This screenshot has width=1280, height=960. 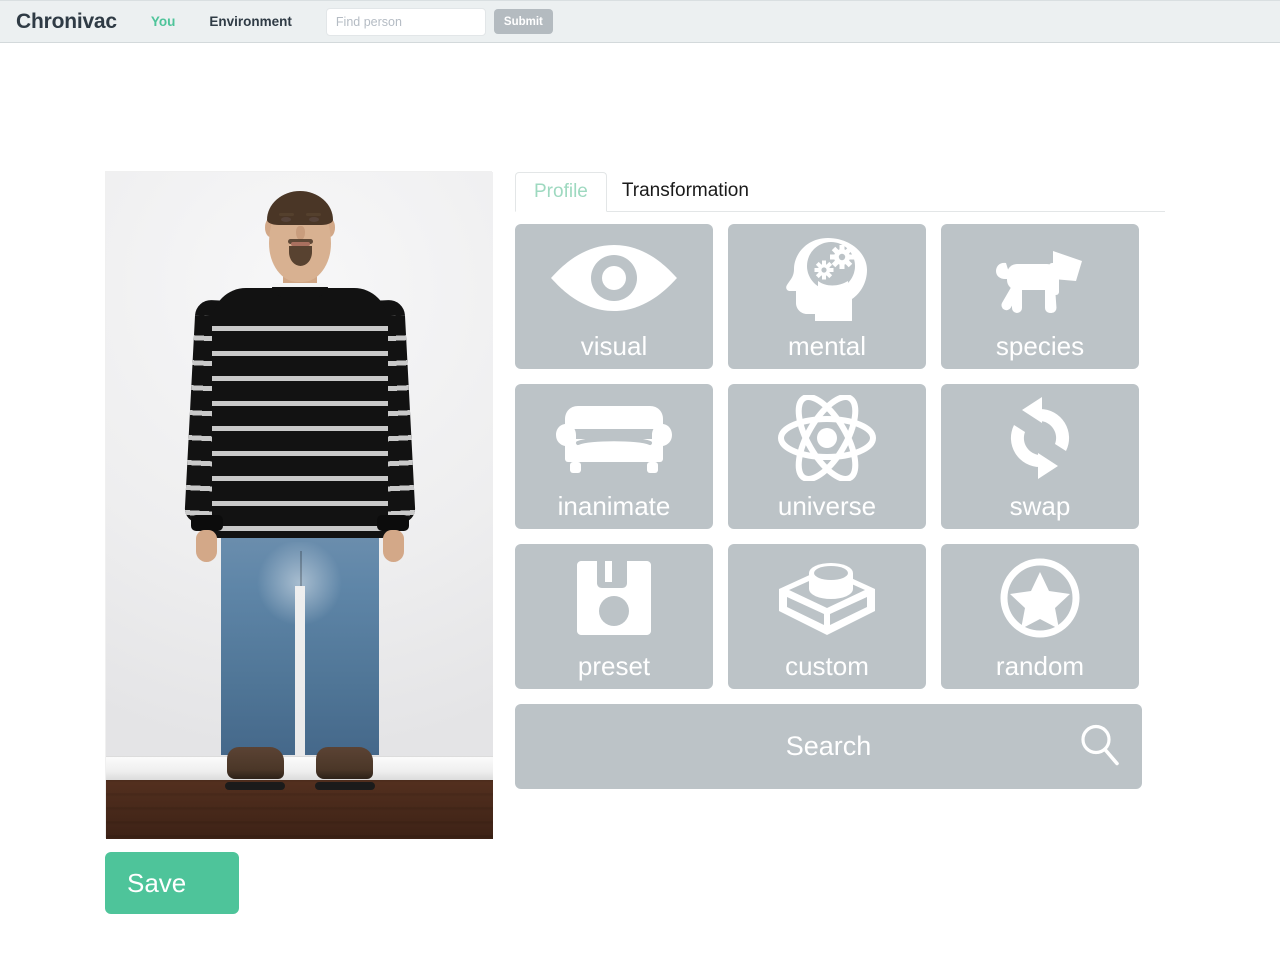 I want to click on tile-mental: mental, so click(x=827, y=296).